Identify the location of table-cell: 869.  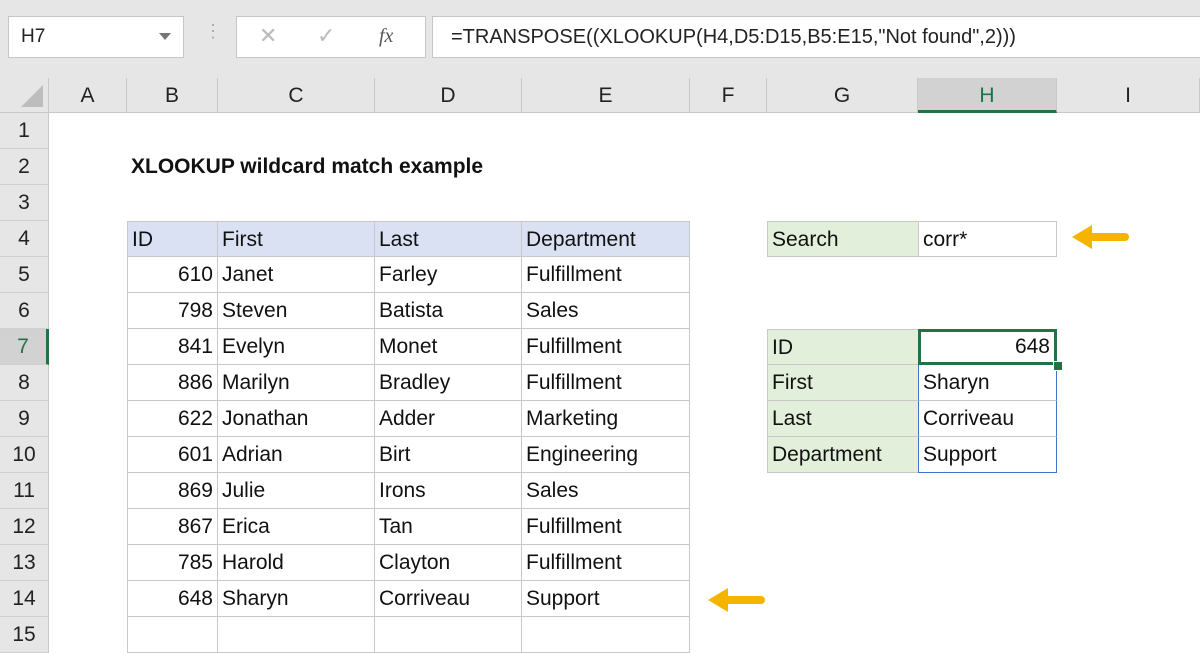
(172, 491).